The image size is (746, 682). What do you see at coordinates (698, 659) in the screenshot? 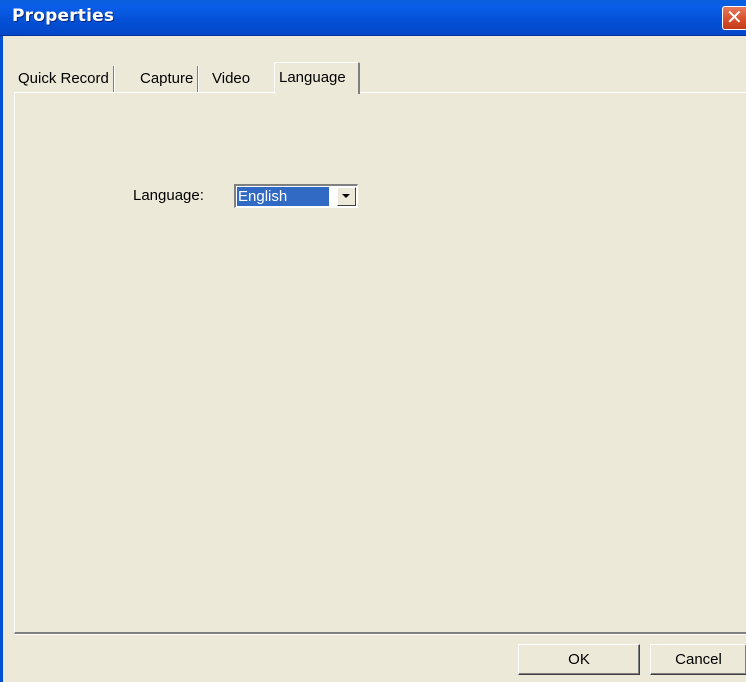
I see `cancel-button: Cancel` at bounding box center [698, 659].